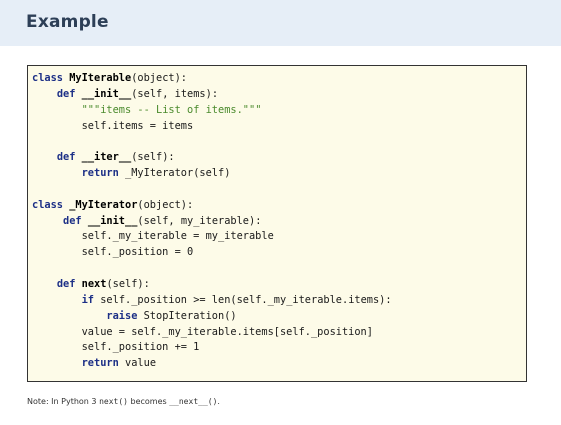  I want to click on code-line: self._position += 1, so click(224, 348).